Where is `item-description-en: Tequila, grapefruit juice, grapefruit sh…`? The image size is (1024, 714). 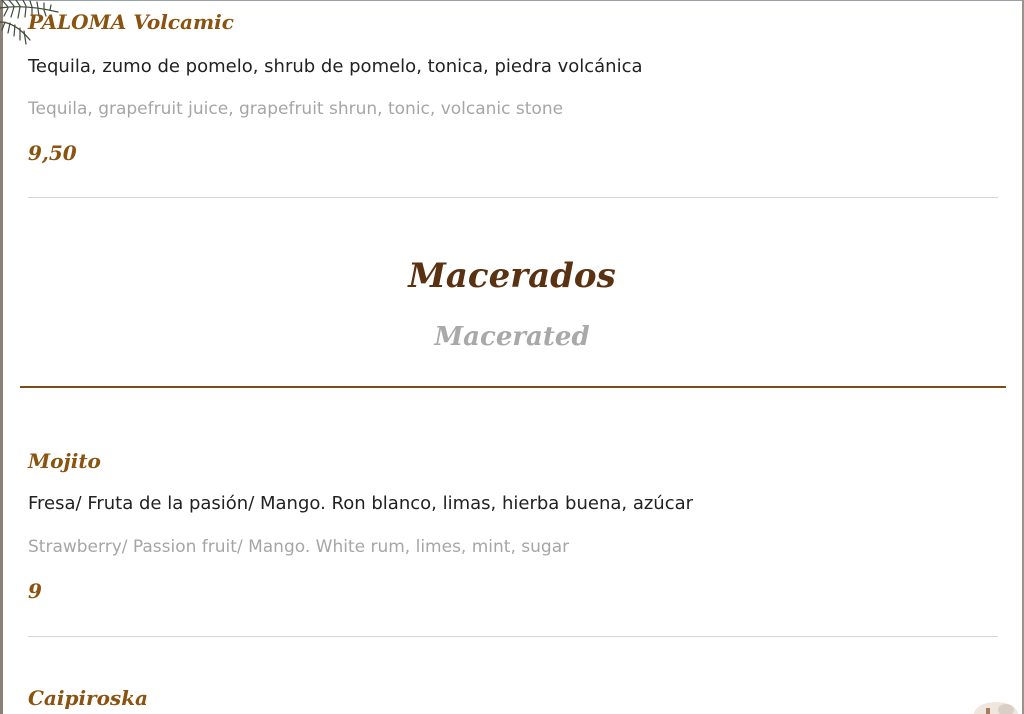 item-description-en: Tequila, grapefruit juice, grapefruit sh… is located at coordinates (296, 109).